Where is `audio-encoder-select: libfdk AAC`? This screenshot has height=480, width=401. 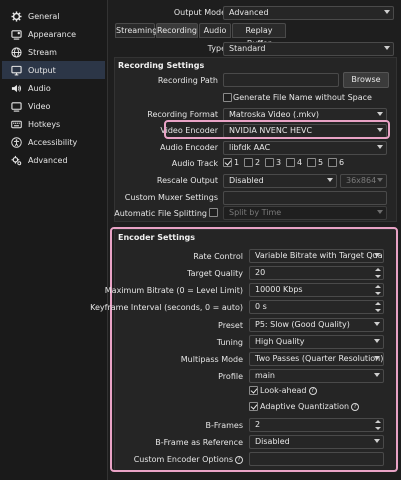 audio-encoder-select: libfdk AAC is located at coordinates (305, 148).